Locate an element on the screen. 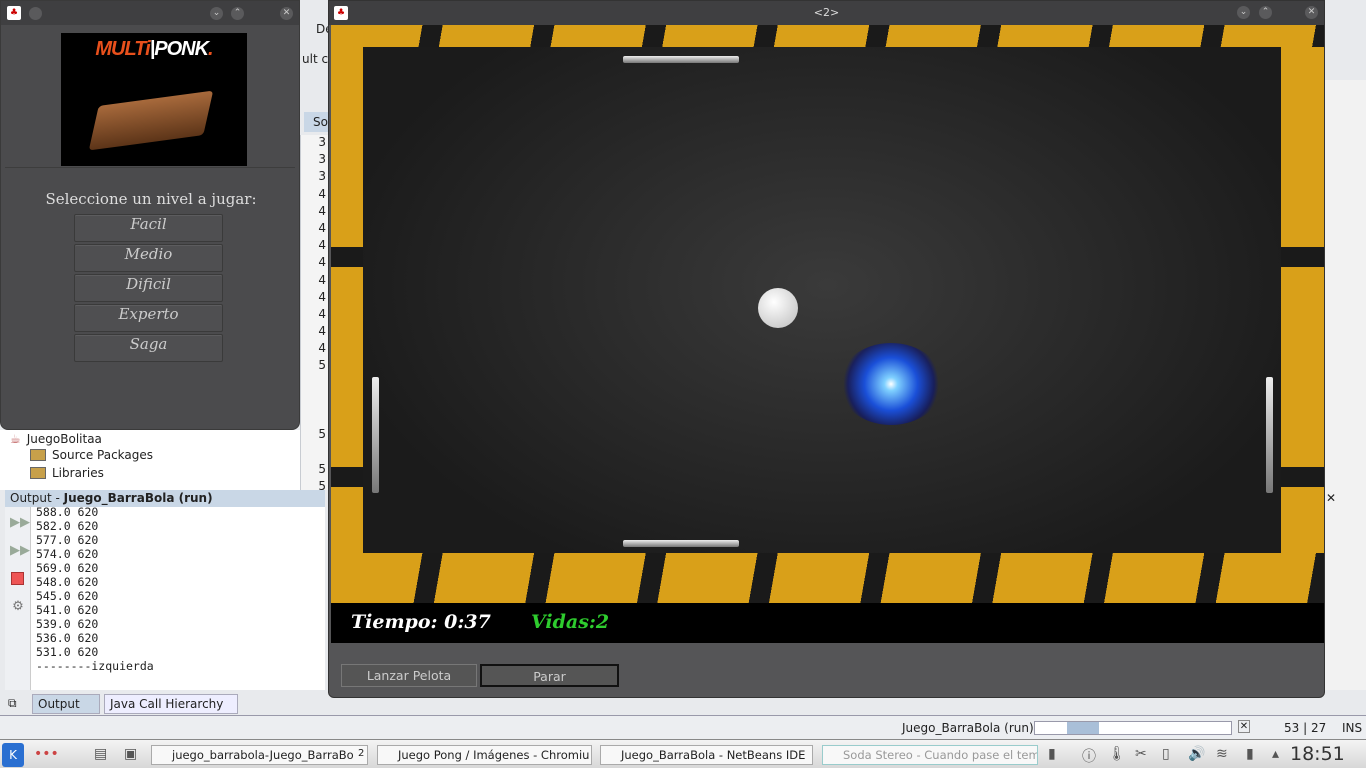 The width and height of the screenshot is (1366, 768). run-progress-bar is located at coordinates (1133, 728).